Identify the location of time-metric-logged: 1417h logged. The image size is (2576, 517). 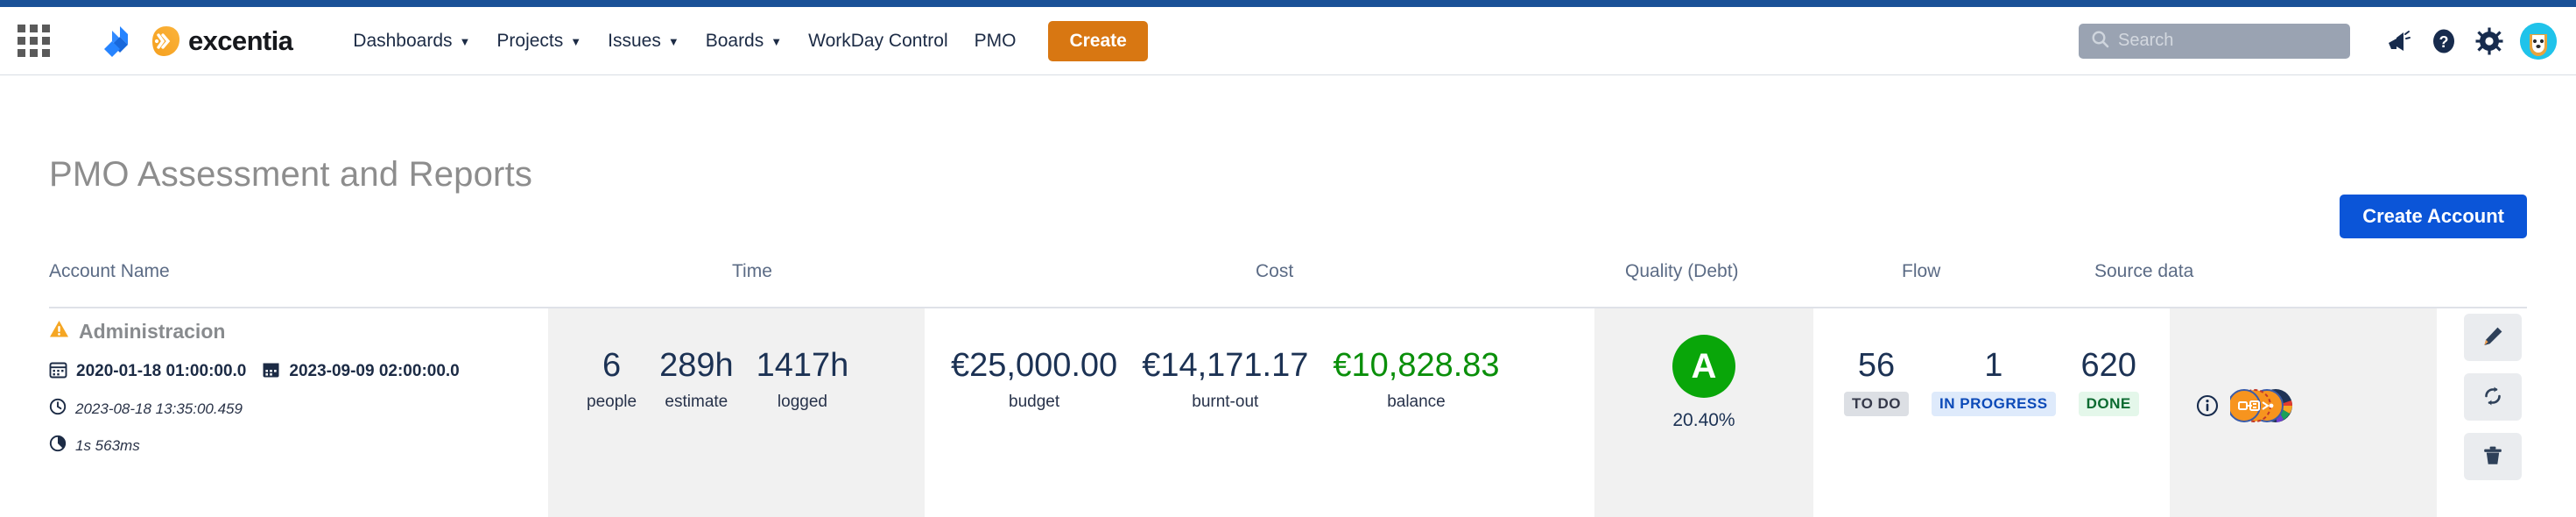
(802, 379).